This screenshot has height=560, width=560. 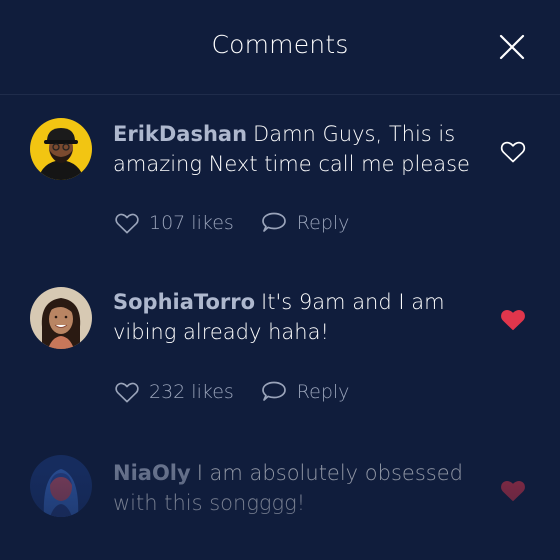 I want to click on close-button, so click(x=512, y=47).